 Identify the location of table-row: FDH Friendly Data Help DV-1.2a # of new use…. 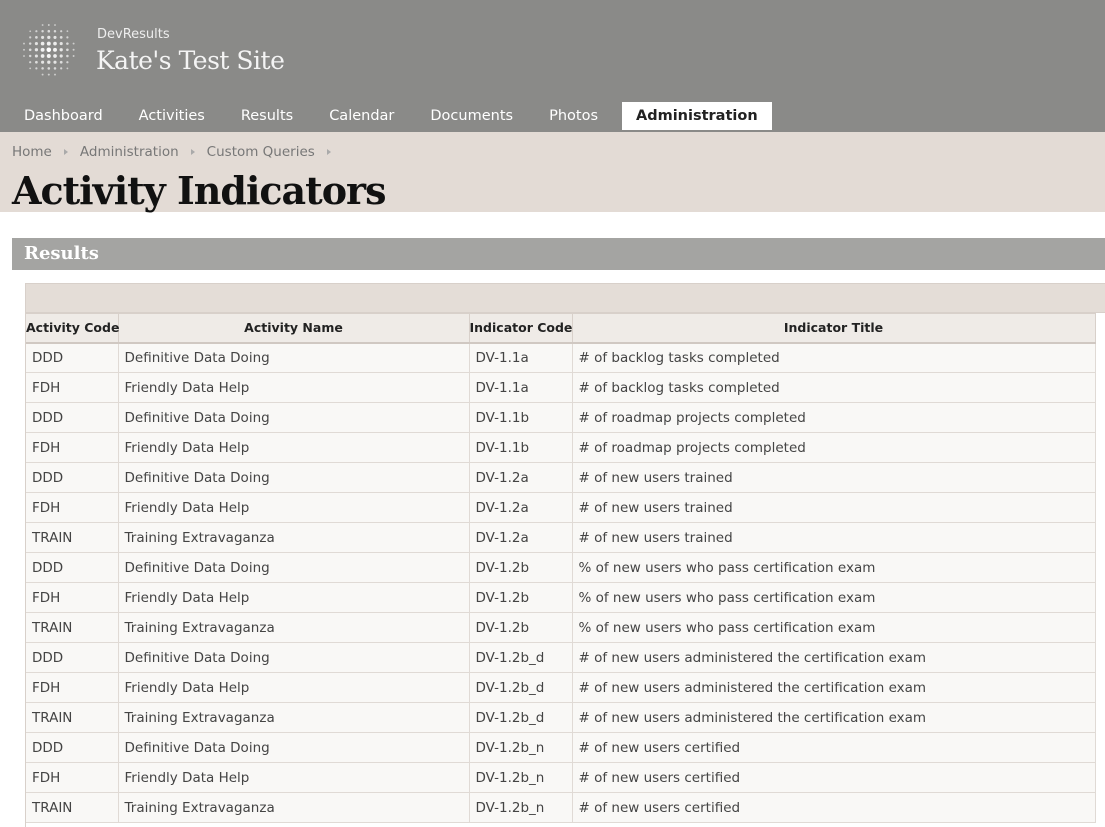
(561, 507).